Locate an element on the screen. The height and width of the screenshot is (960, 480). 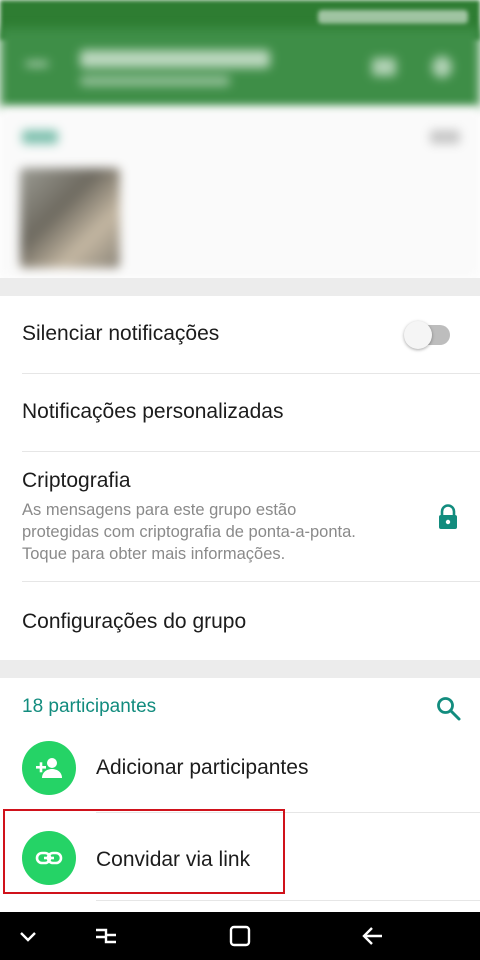
more-vert-icon is located at coordinates (442, 67).